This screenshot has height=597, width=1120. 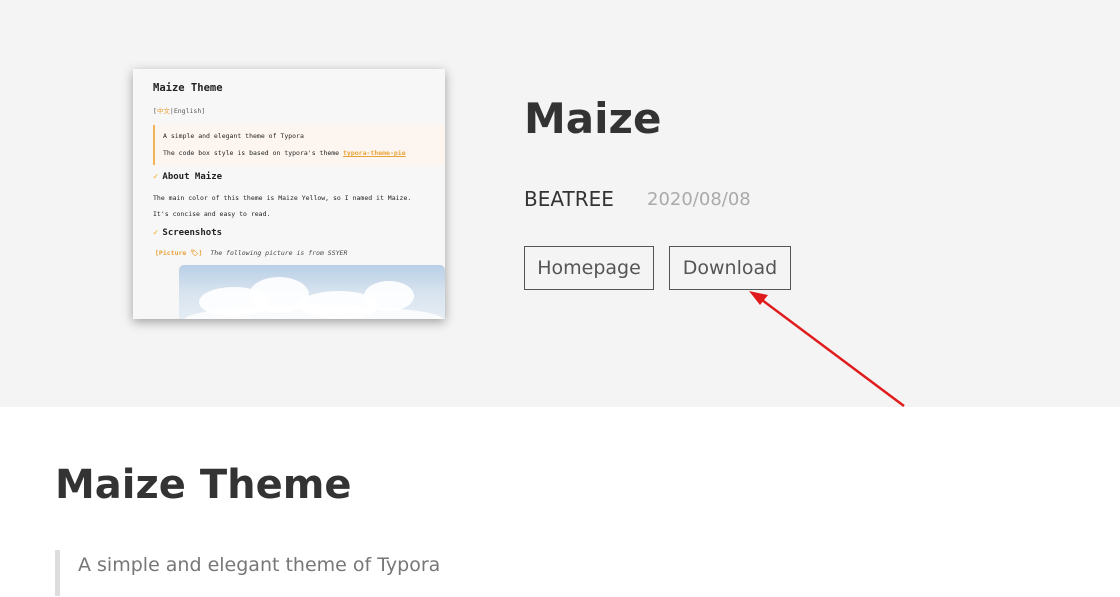 I want to click on preview-heading-about-label: About Maize, so click(x=192, y=177).